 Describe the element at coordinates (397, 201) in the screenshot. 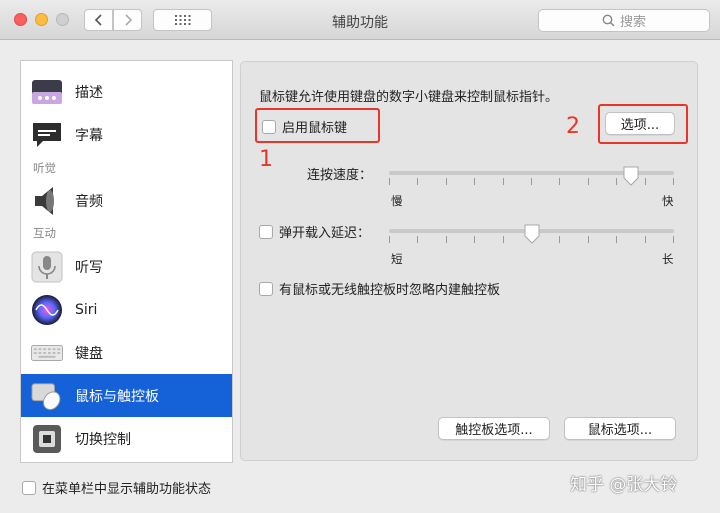

I see `speed-min-label: 慢` at that location.